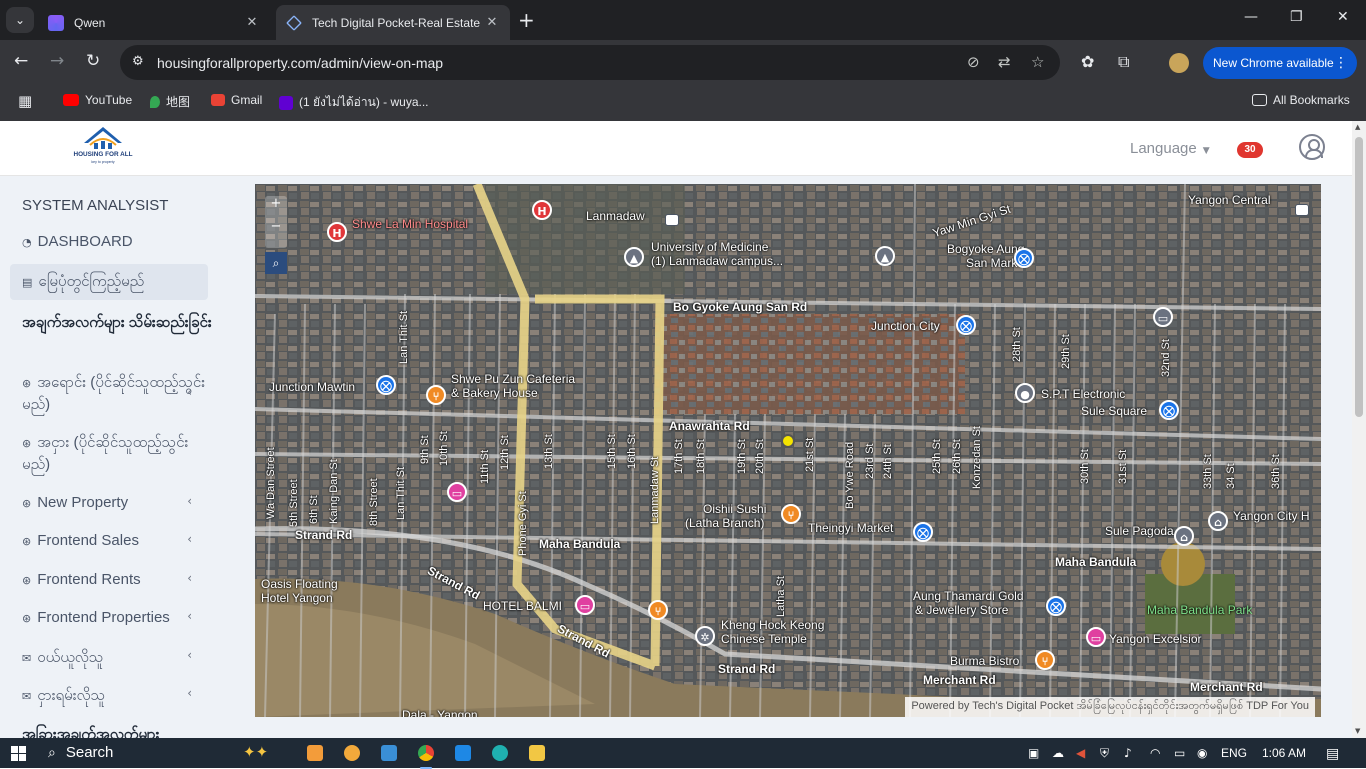  What do you see at coordinates (1170, 148) in the screenshot?
I see `language-dropdown: Language ▼` at bounding box center [1170, 148].